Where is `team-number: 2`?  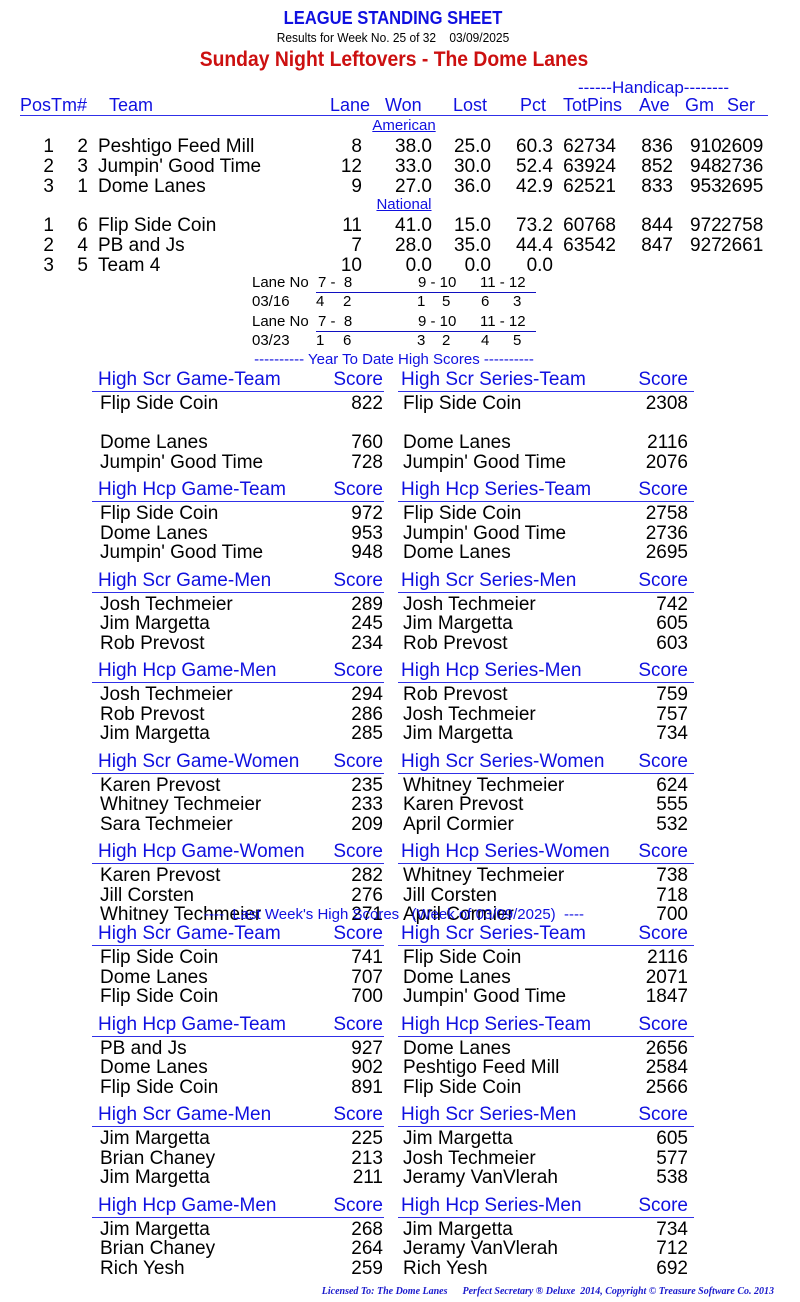 team-number: 2 is located at coordinates (82, 146).